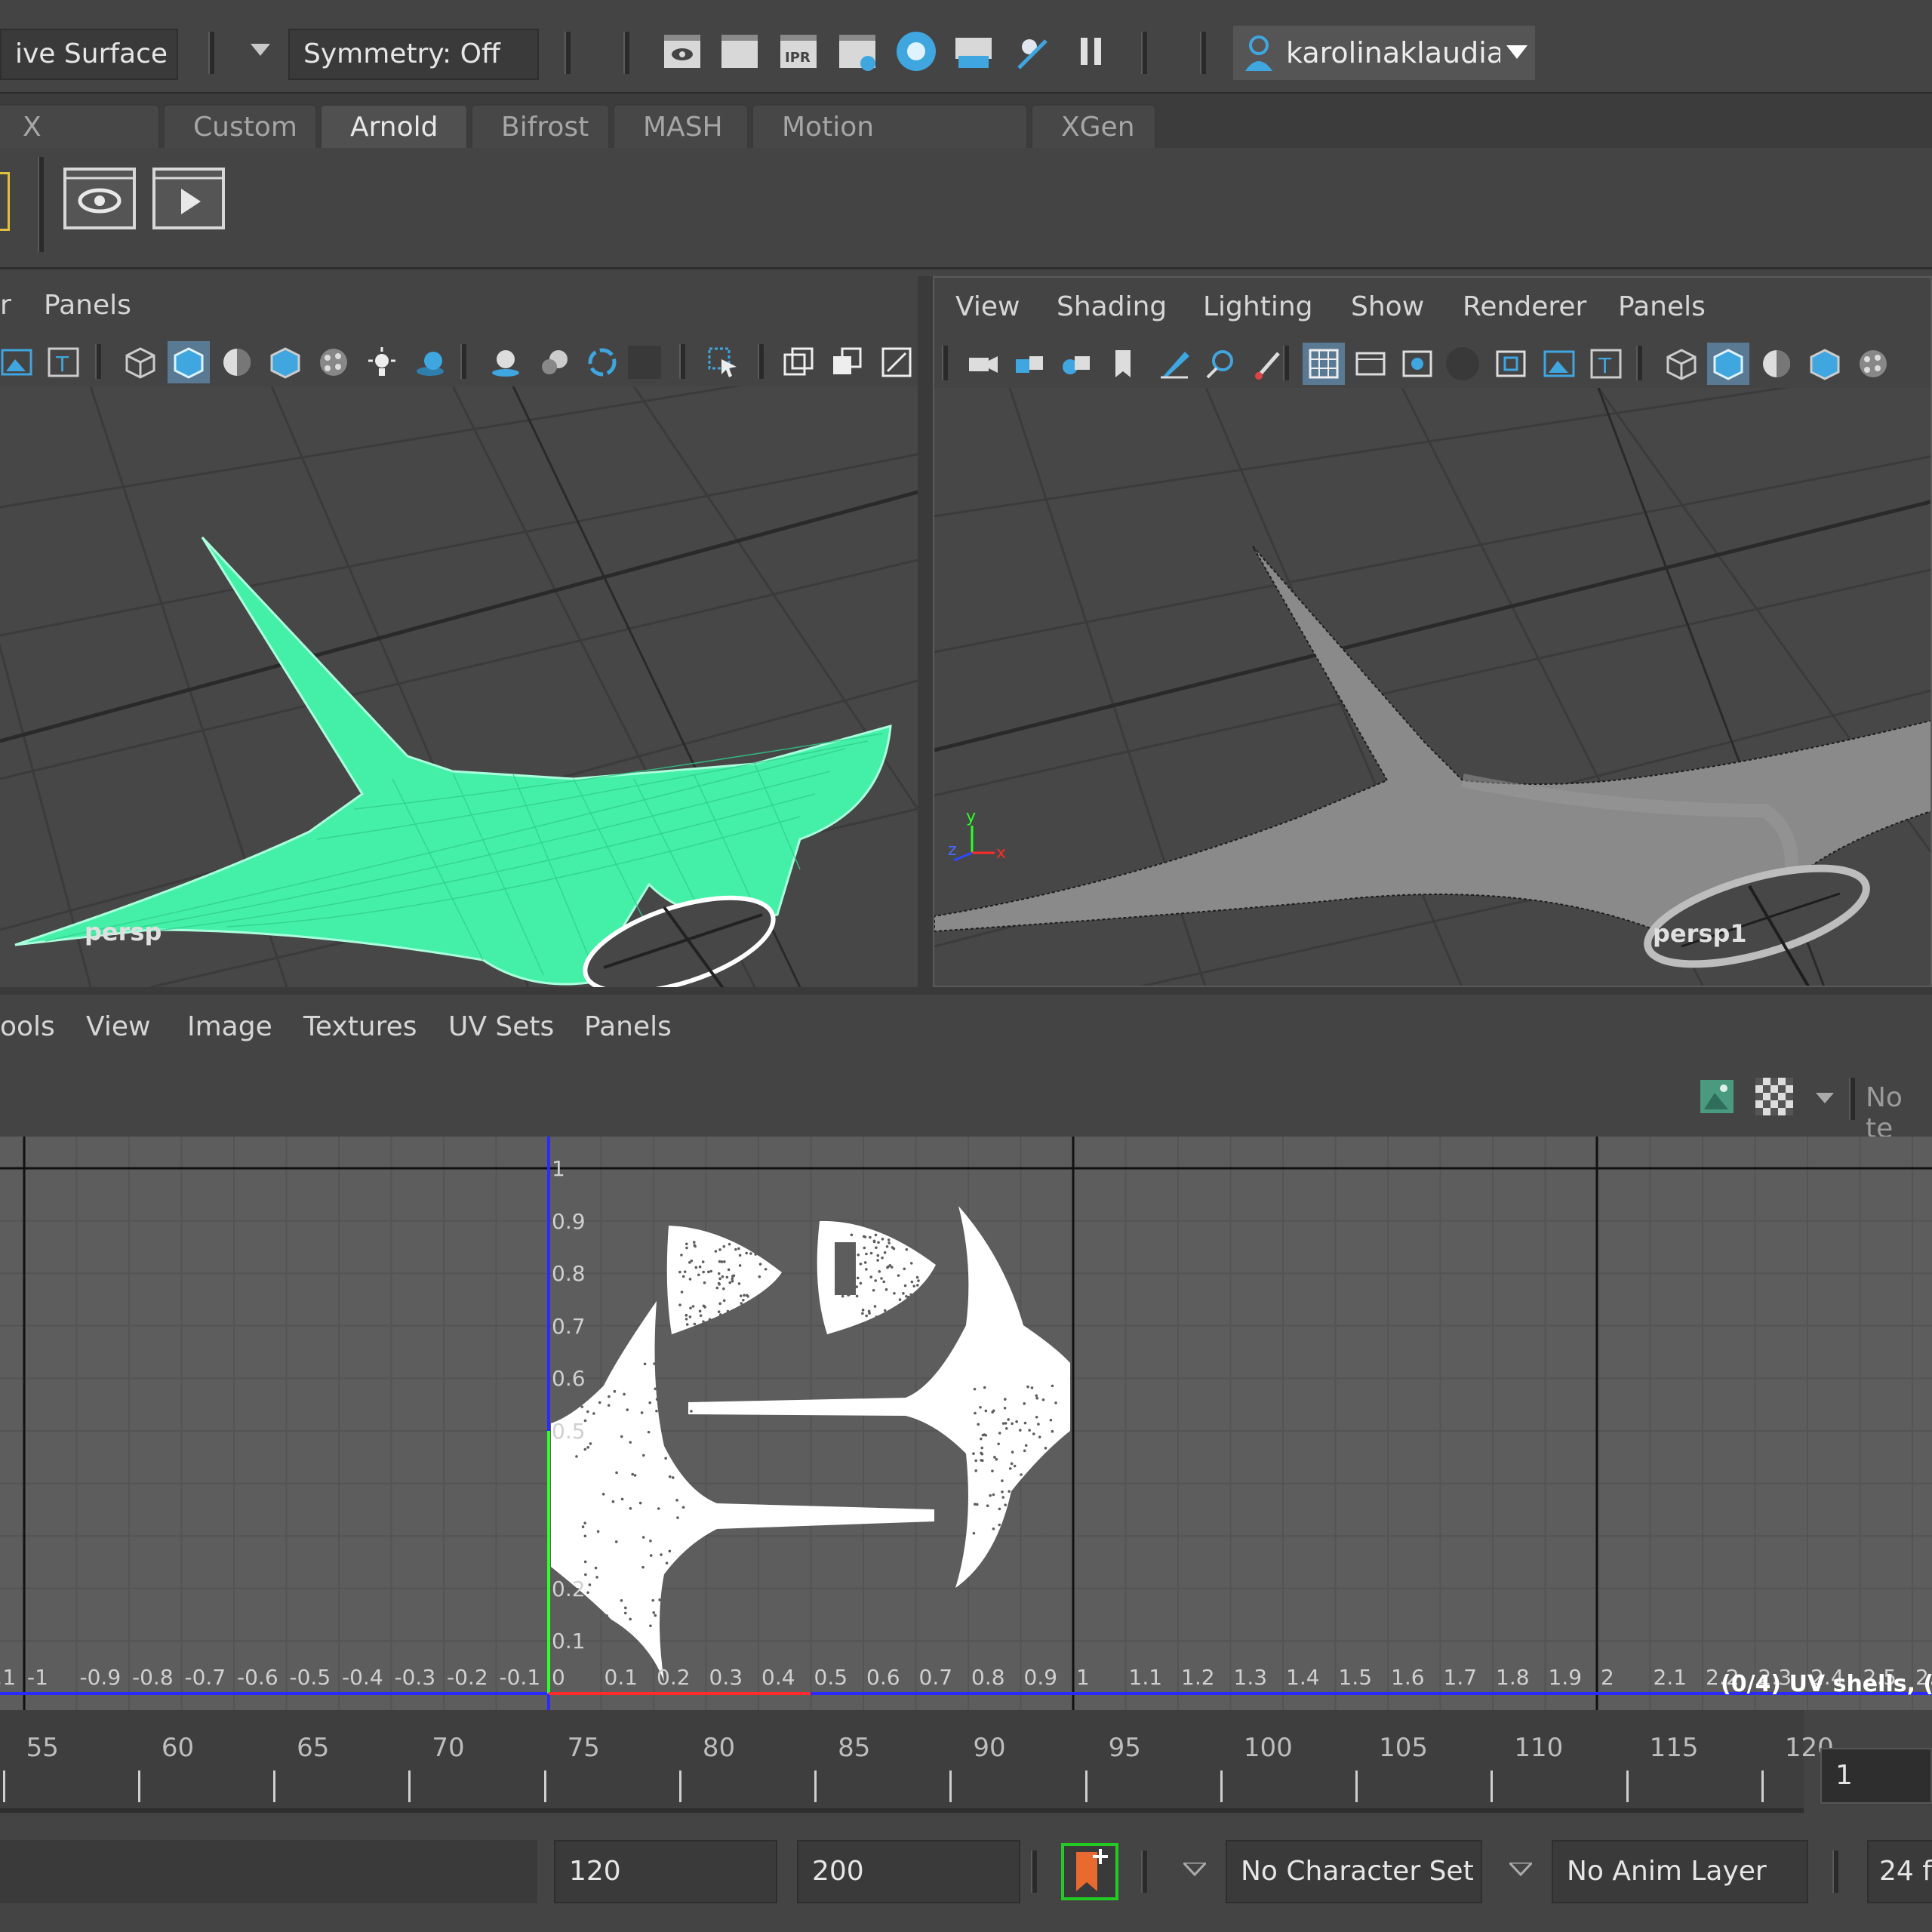 The height and width of the screenshot is (1932, 1932). I want to click on menu-shading: Shading, so click(1112, 306).